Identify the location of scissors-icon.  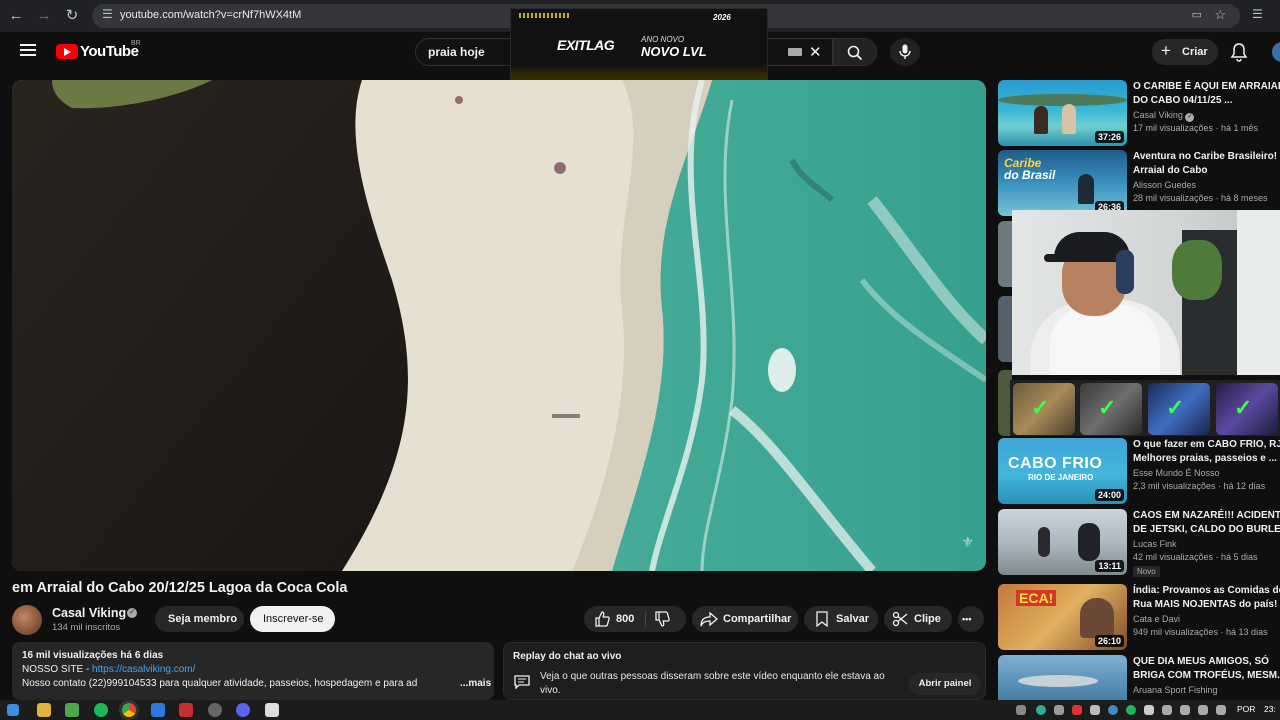
(900, 619).